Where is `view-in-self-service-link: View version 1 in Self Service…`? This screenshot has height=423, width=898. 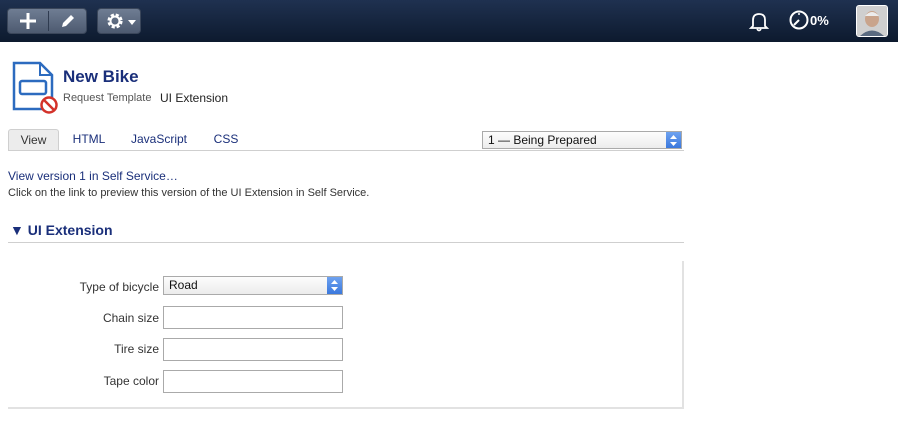 view-in-self-service-link: View version 1 in Self Service… is located at coordinates (93, 176).